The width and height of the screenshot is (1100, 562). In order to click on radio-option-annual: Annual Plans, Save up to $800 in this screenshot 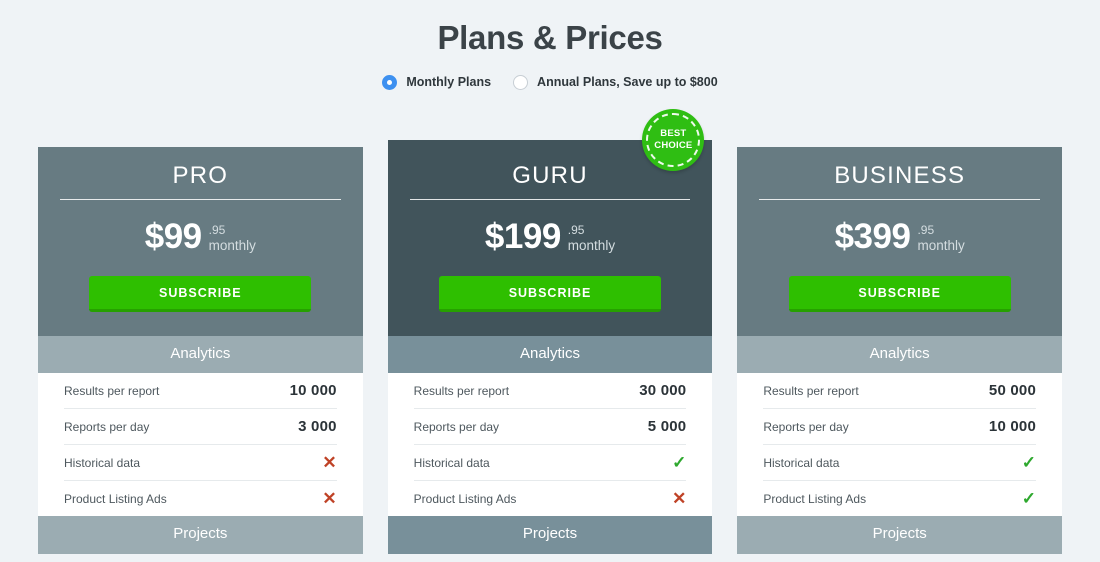, I will do `click(615, 82)`.